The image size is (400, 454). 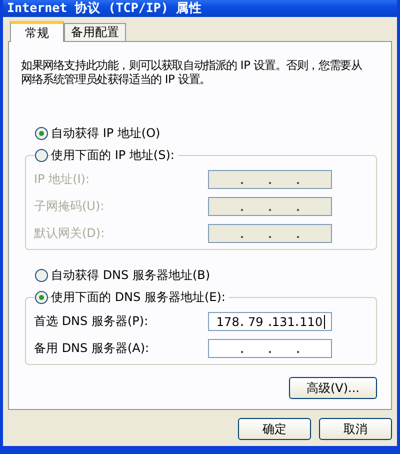 What do you see at coordinates (69, 206) in the screenshot?
I see `field-label: 子网掩码(U):` at bounding box center [69, 206].